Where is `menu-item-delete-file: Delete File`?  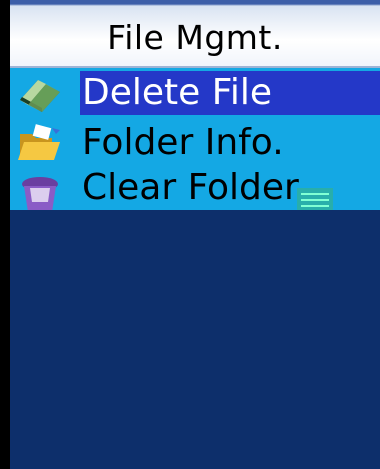 menu-item-delete-file: Delete File is located at coordinates (195, 93).